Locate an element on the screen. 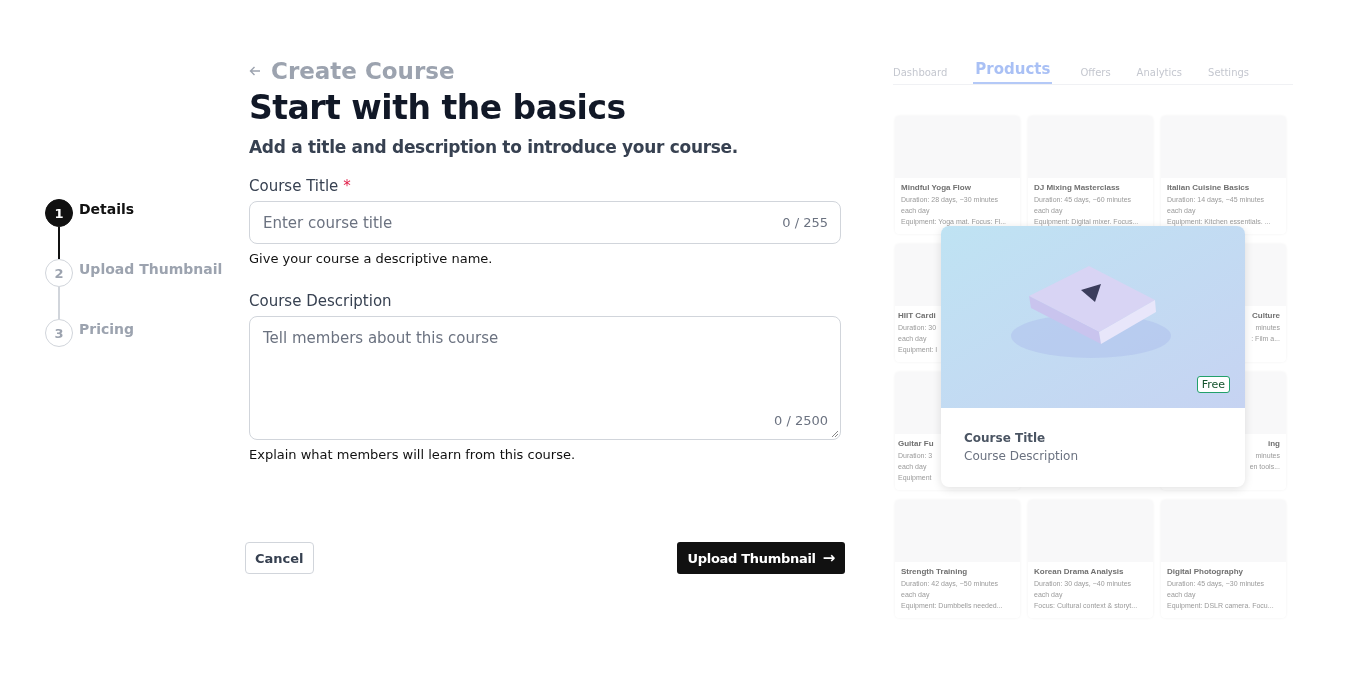 Image resolution: width=1347 pixels, height=692 pixels. nav-tab: Settings is located at coordinates (1236, 75).